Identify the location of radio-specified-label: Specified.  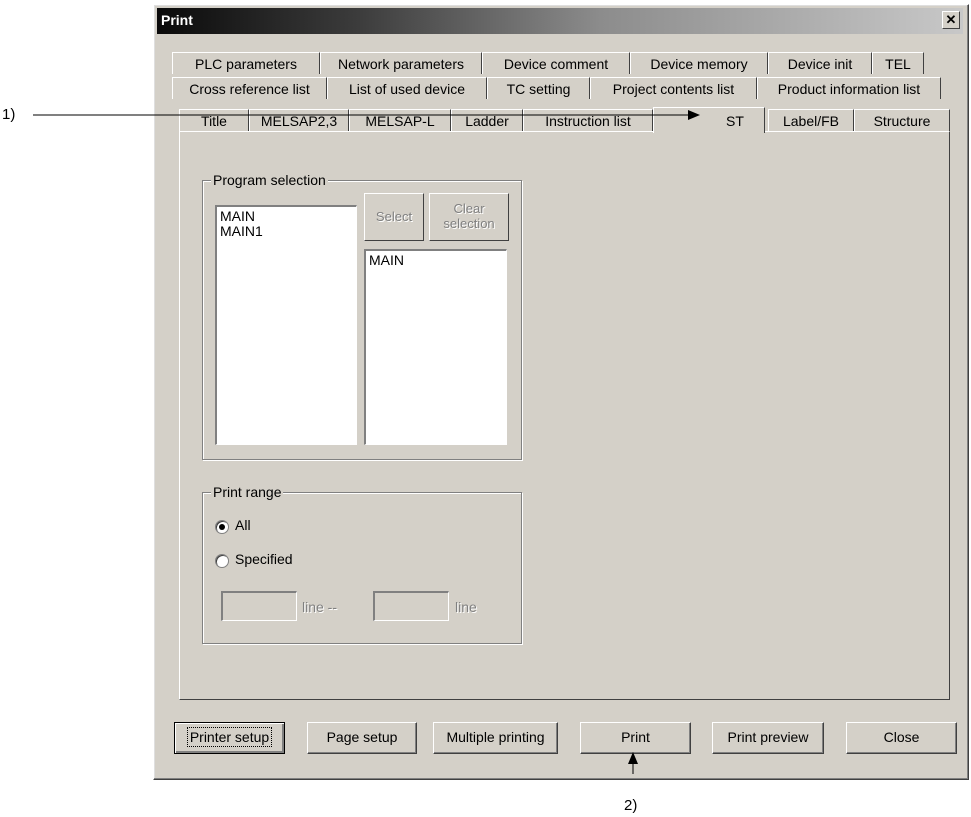
(264, 559).